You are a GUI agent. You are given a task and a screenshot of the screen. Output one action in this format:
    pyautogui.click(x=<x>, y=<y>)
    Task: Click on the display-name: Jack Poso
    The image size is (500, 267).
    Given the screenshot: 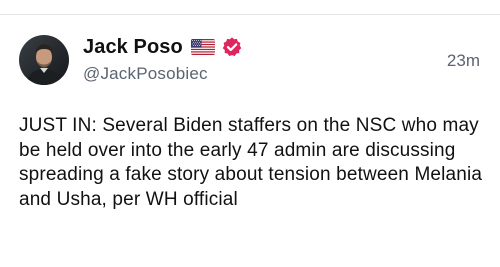 What is the action you would take?
    pyautogui.click(x=133, y=47)
    